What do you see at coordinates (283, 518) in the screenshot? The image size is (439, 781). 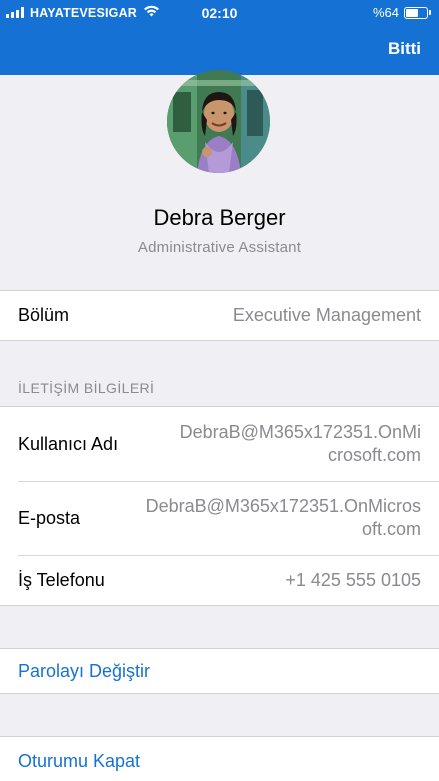 I see `email-value: DebraB@M365x172351.OnMicros oft.com` at bounding box center [283, 518].